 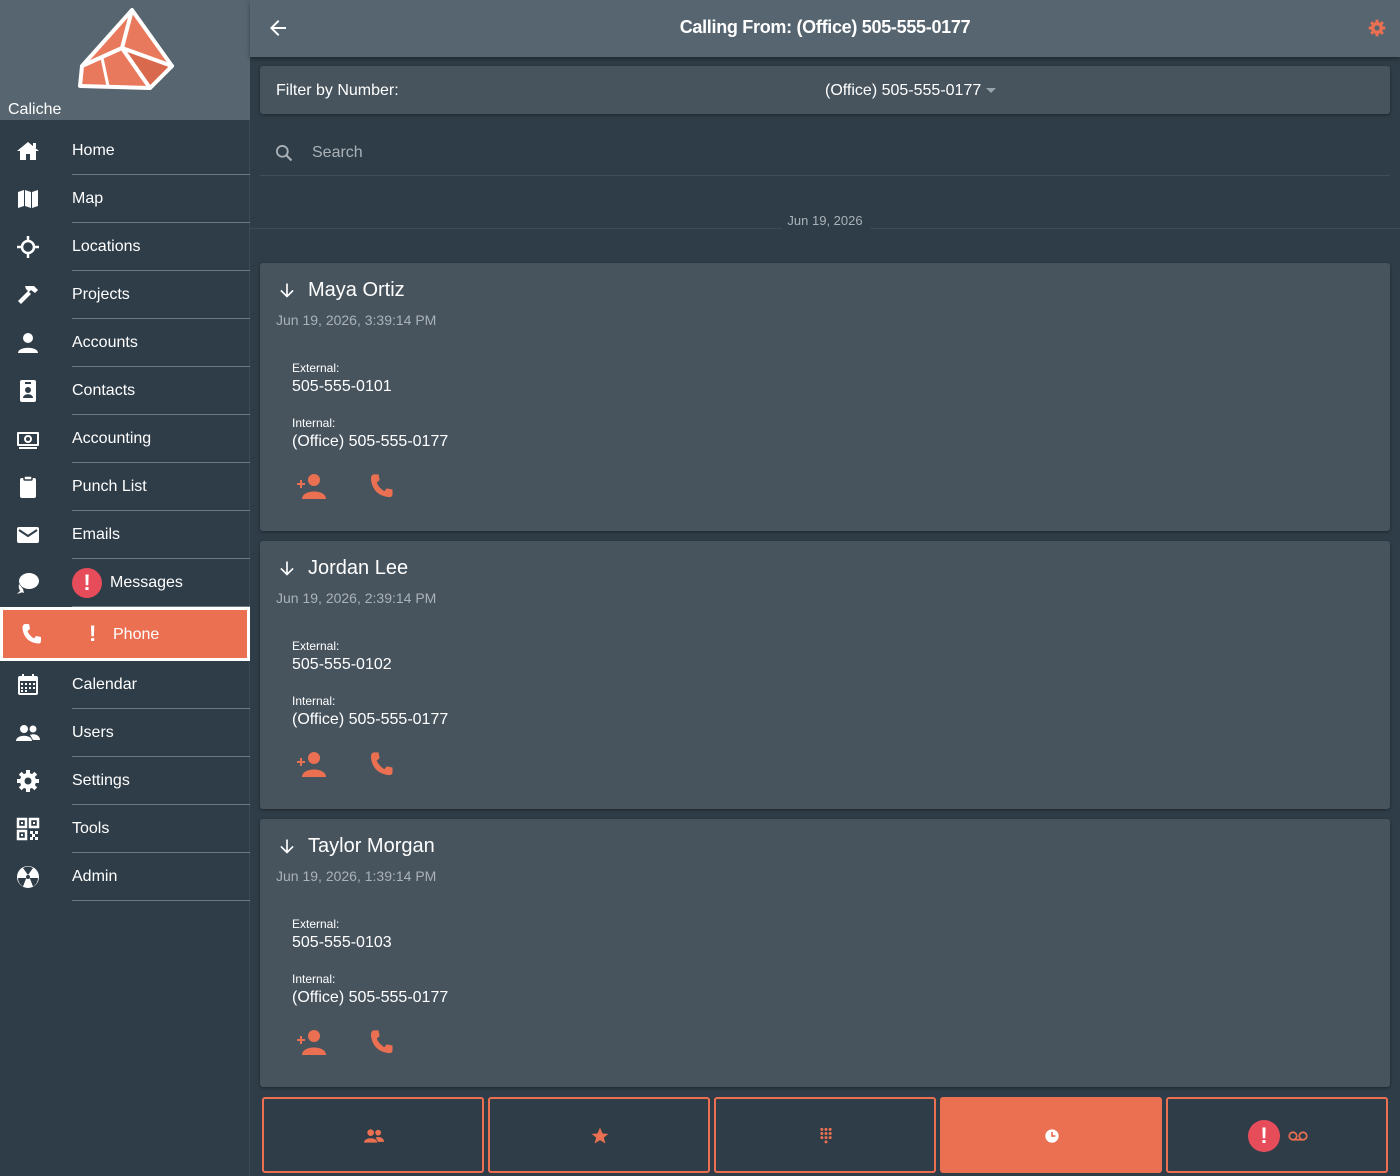 What do you see at coordinates (28, 151) in the screenshot?
I see `home-icon` at bounding box center [28, 151].